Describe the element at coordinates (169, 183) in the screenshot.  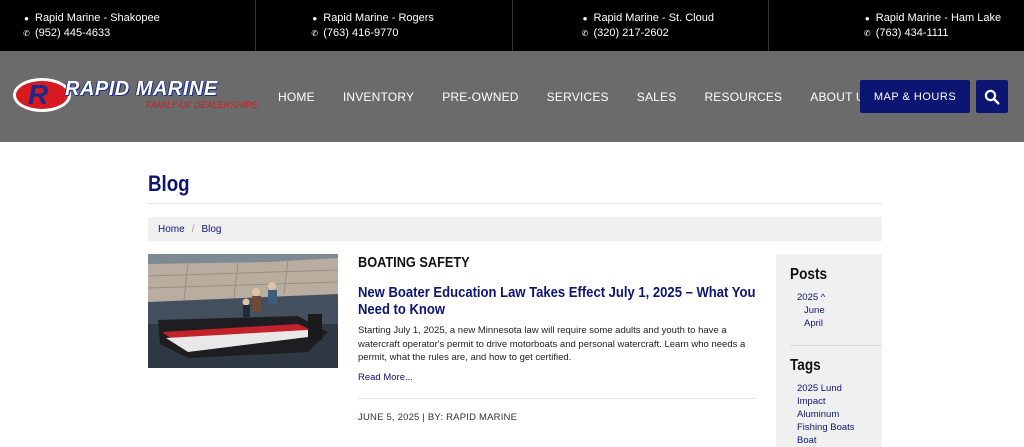
I see `page-title: Blog` at that location.